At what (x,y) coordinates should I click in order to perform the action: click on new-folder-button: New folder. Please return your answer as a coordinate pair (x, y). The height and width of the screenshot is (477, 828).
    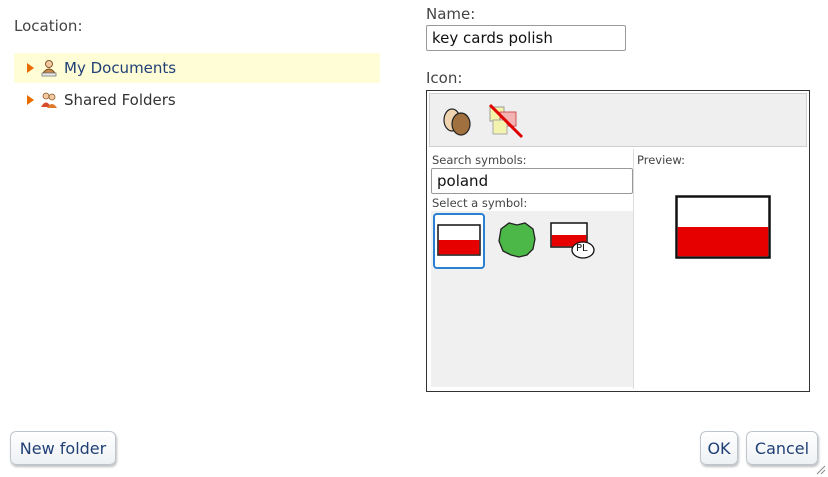
    Looking at the image, I should click on (63, 448).